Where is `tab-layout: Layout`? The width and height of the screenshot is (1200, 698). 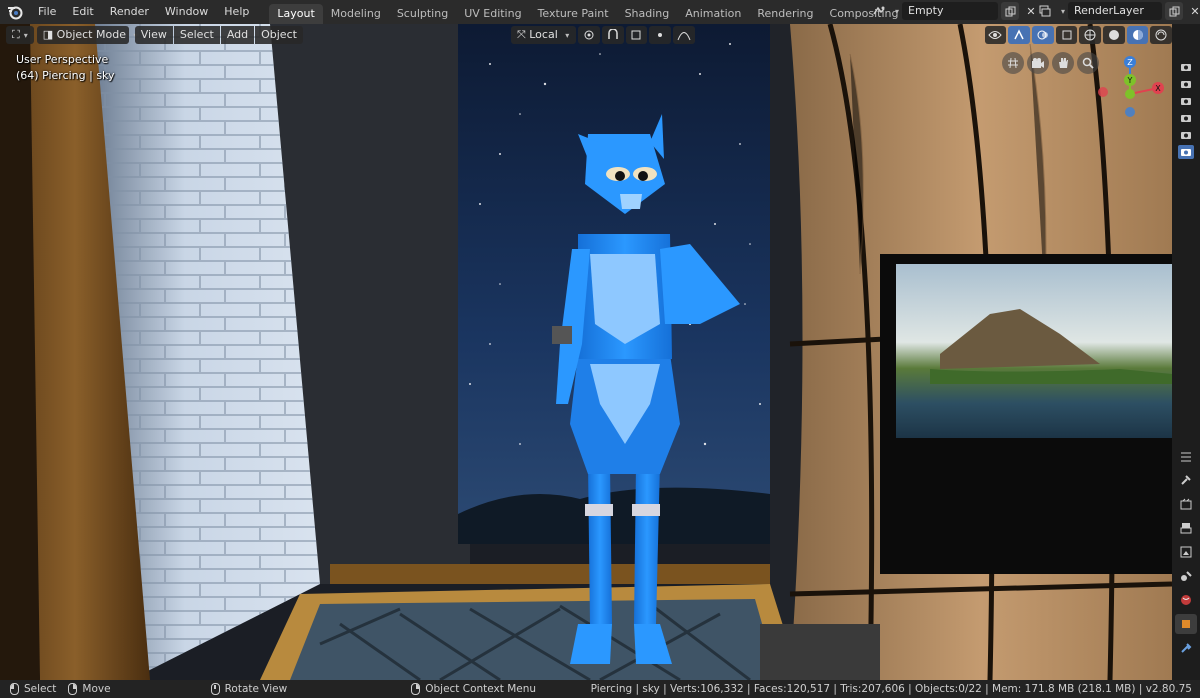
tab-layout: Layout is located at coordinates (296, 14).